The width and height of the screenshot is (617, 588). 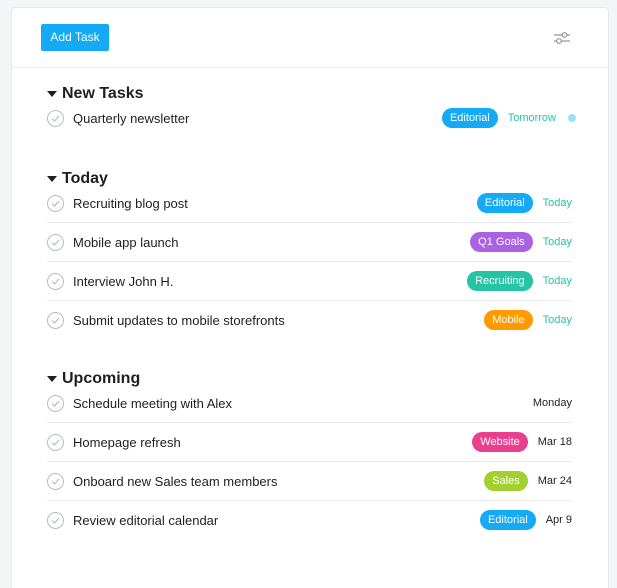 I want to click on unread-dot-icon, so click(x=572, y=118).